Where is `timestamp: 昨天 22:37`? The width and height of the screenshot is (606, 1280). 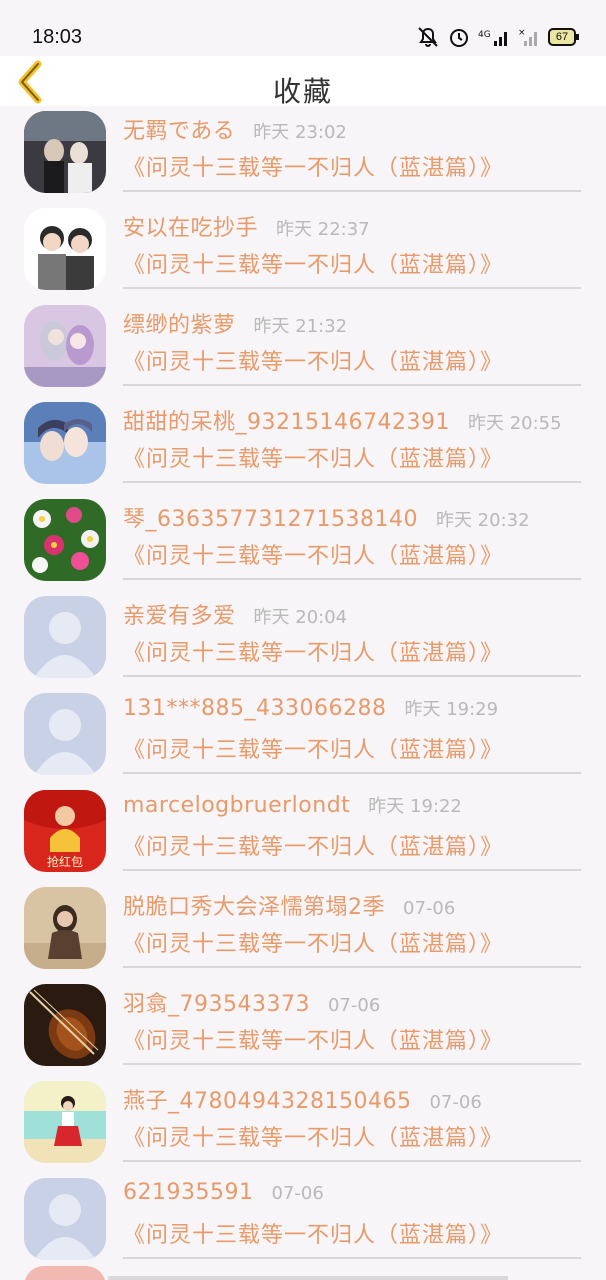 timestamp: 昨天 22:37 is located at coordinates (323, 229).